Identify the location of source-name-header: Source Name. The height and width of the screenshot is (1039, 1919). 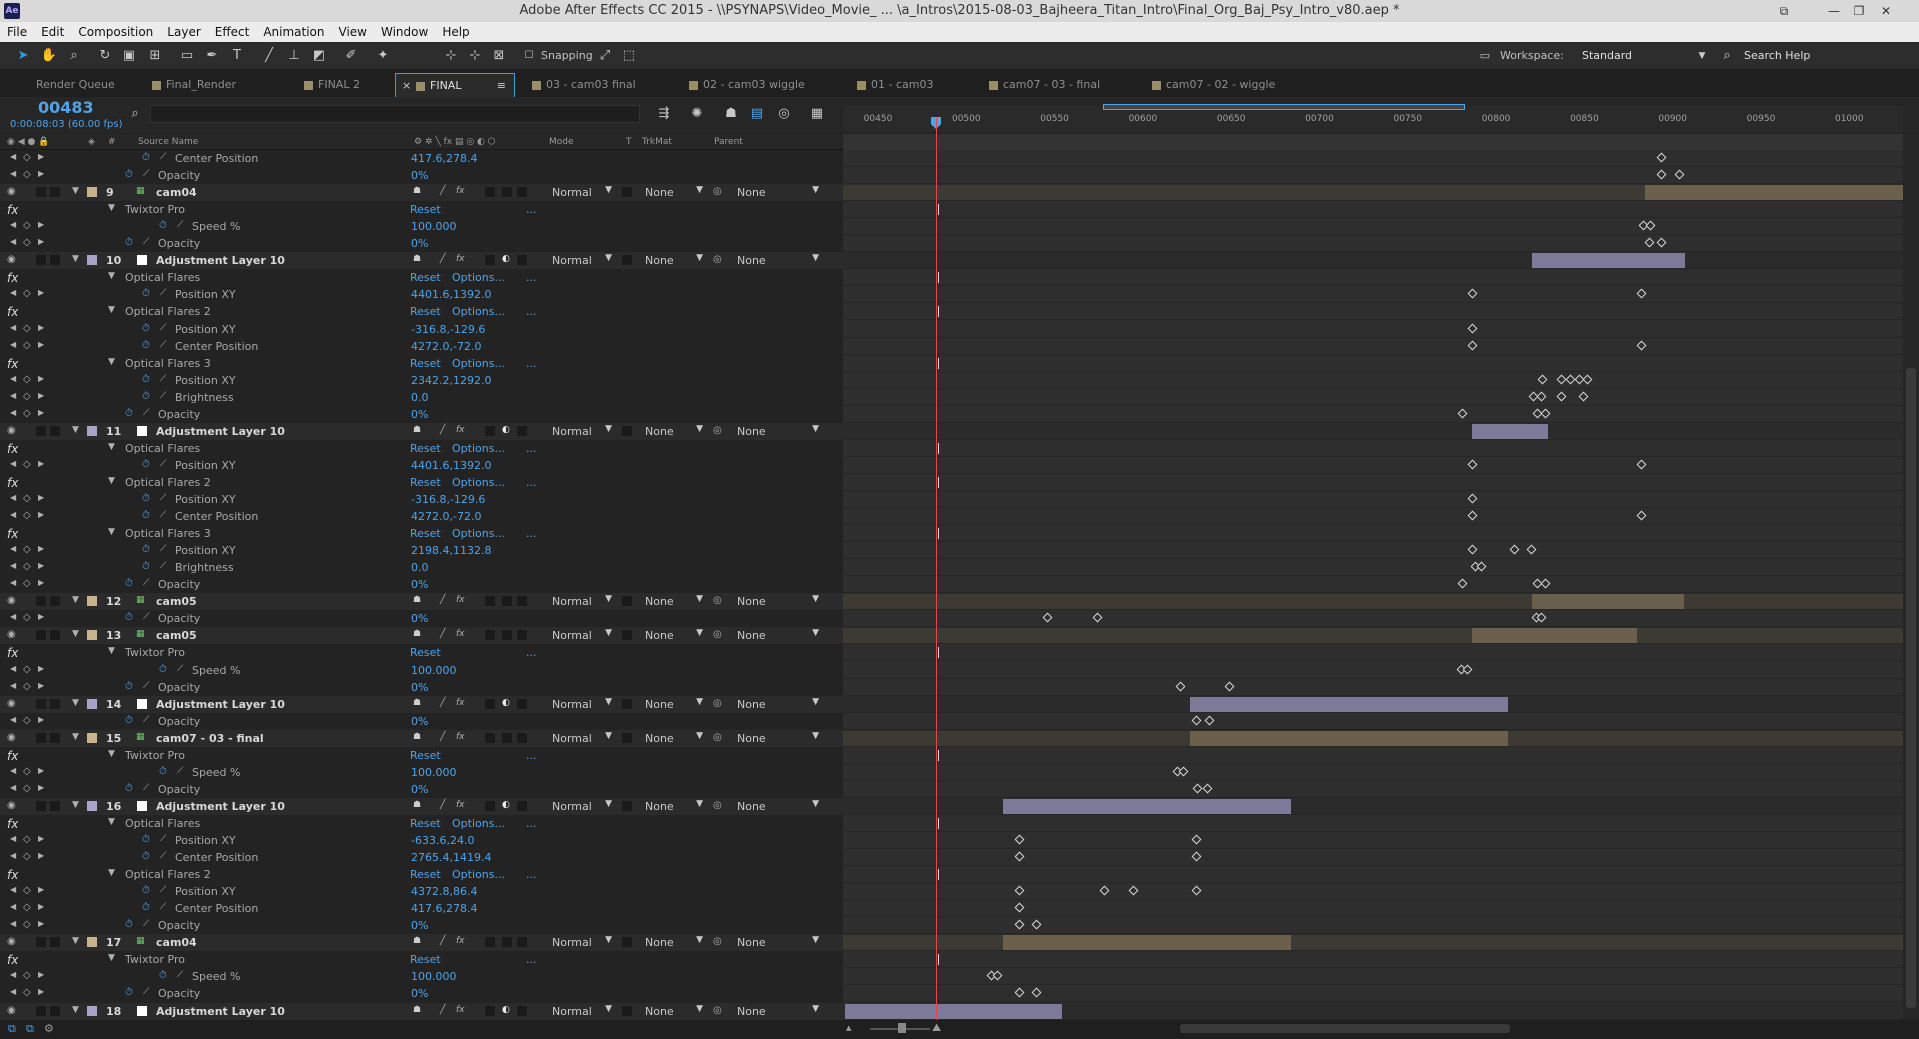
(168, 142).